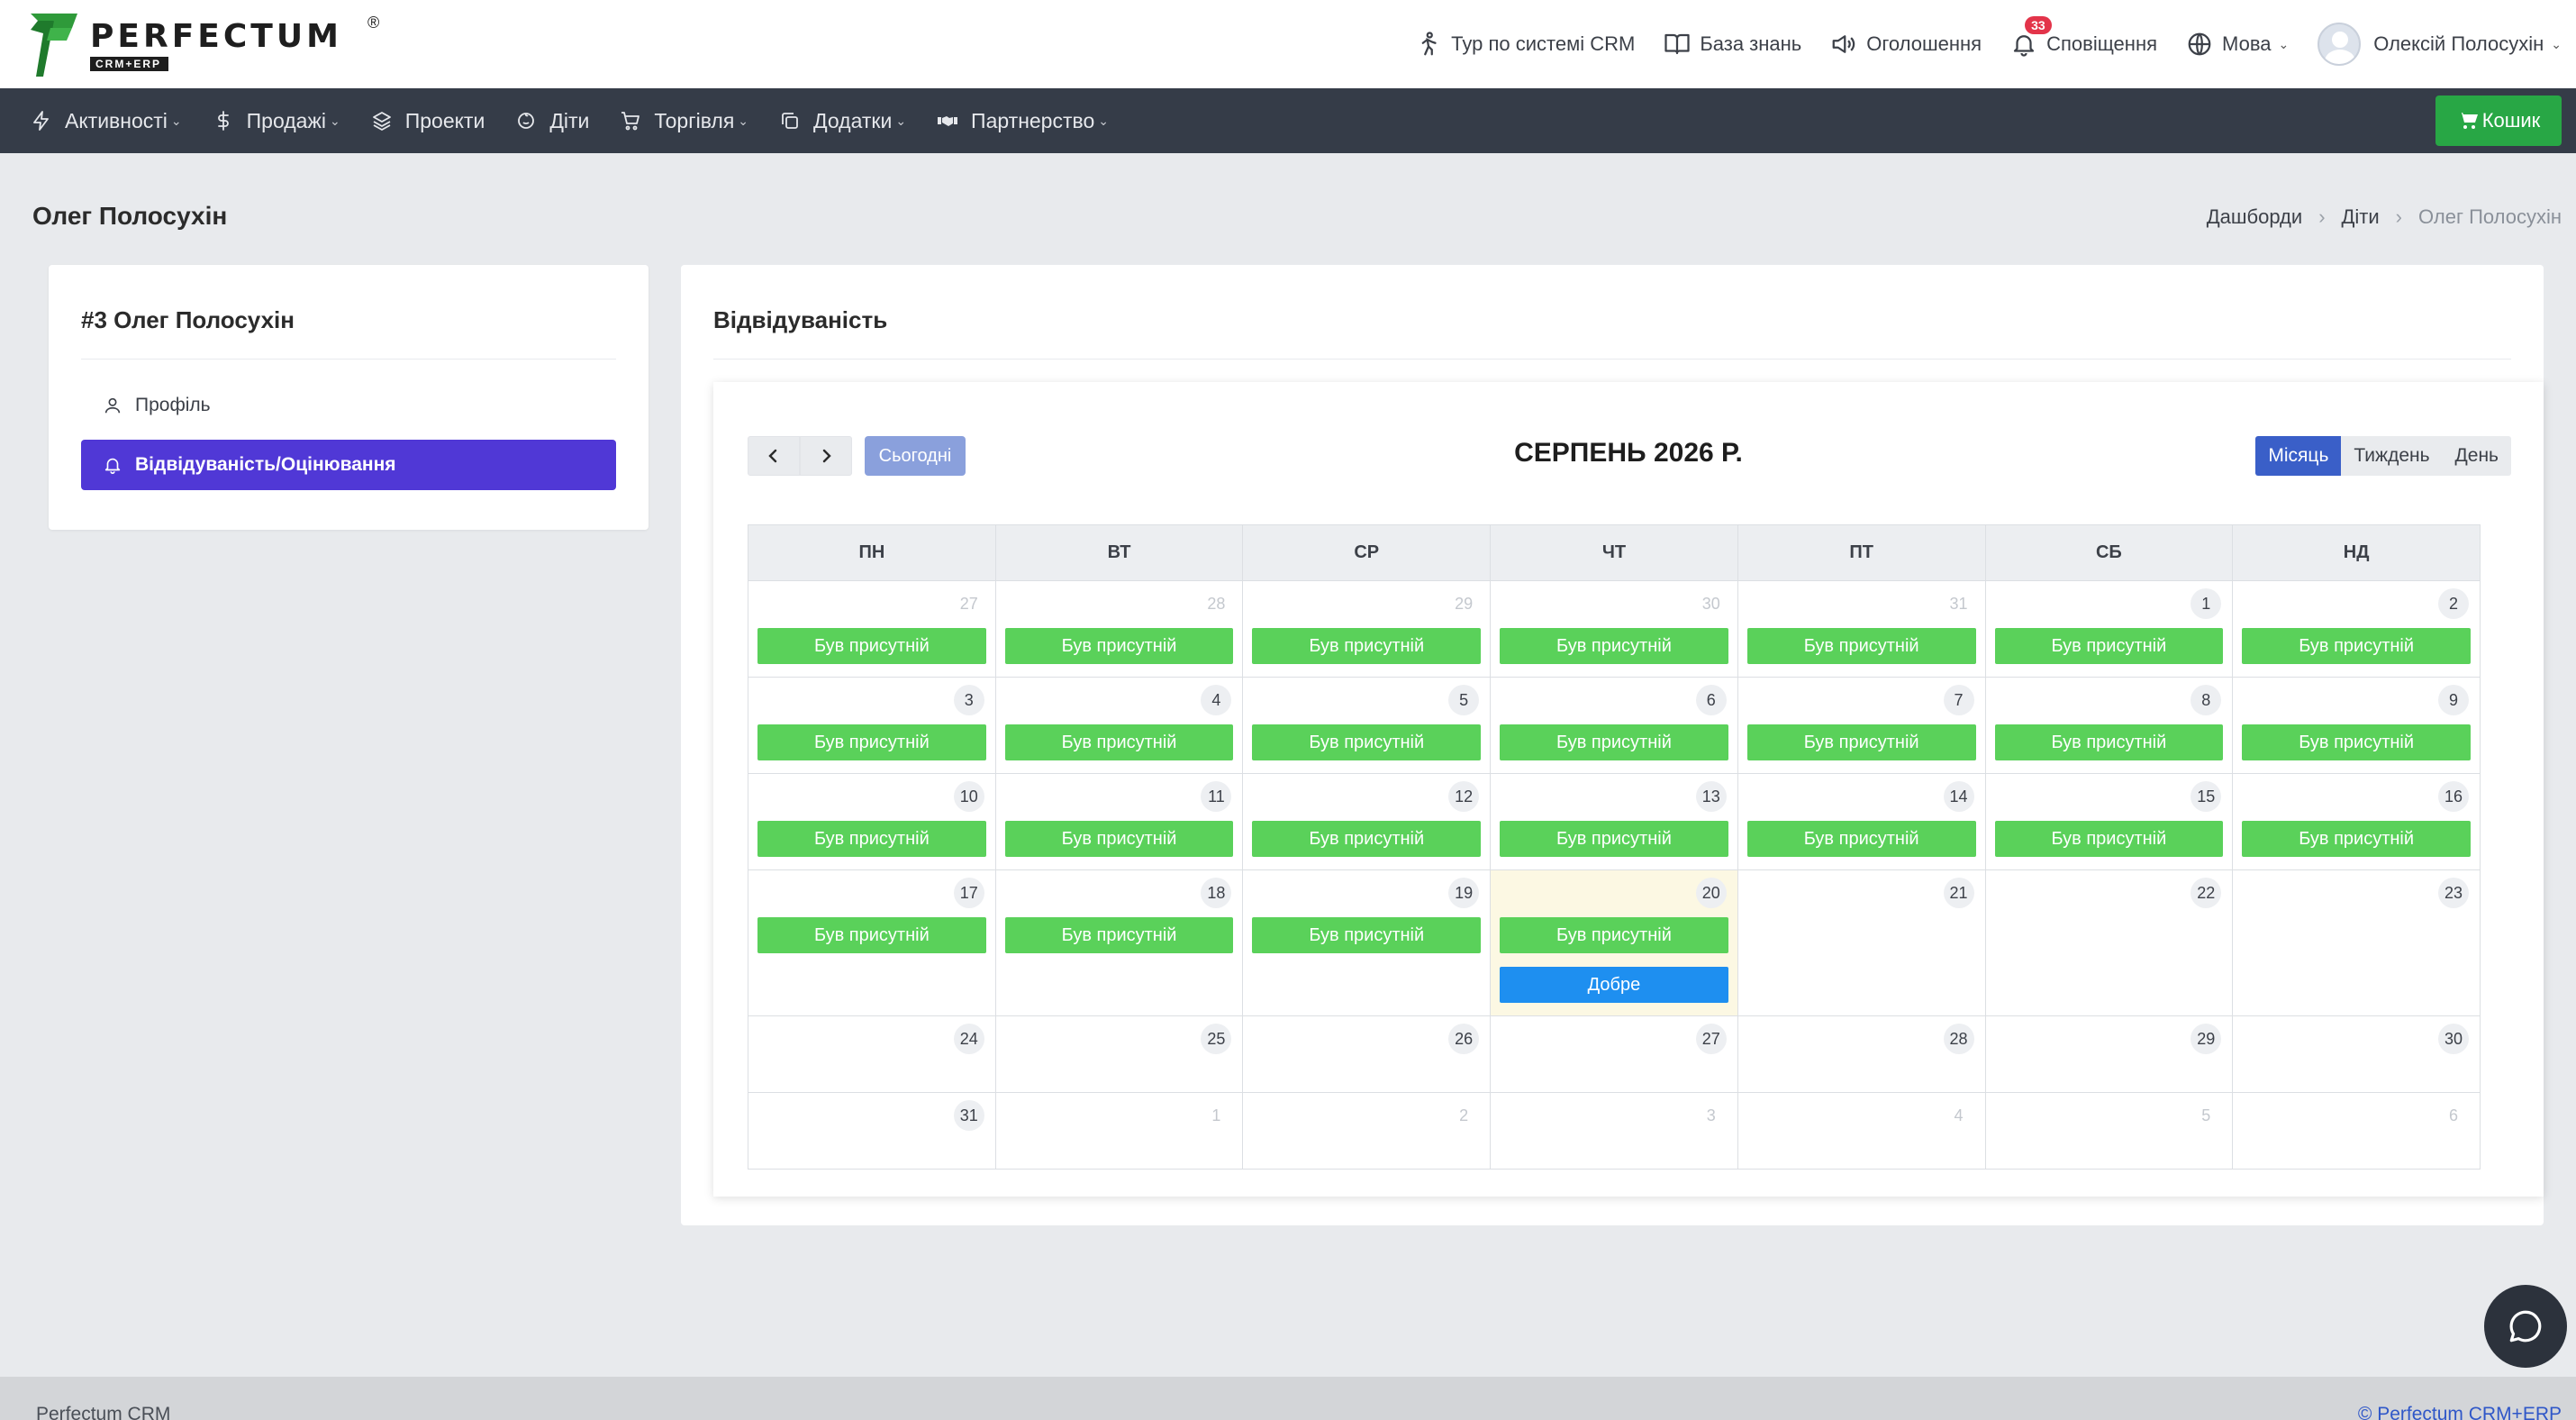 The height and width of the screenshot is (1420, 2576). What do you see at coordinates (1216, 893) in the screenshot?
I see `day-number: 18` at bounding box center [1216, 893].